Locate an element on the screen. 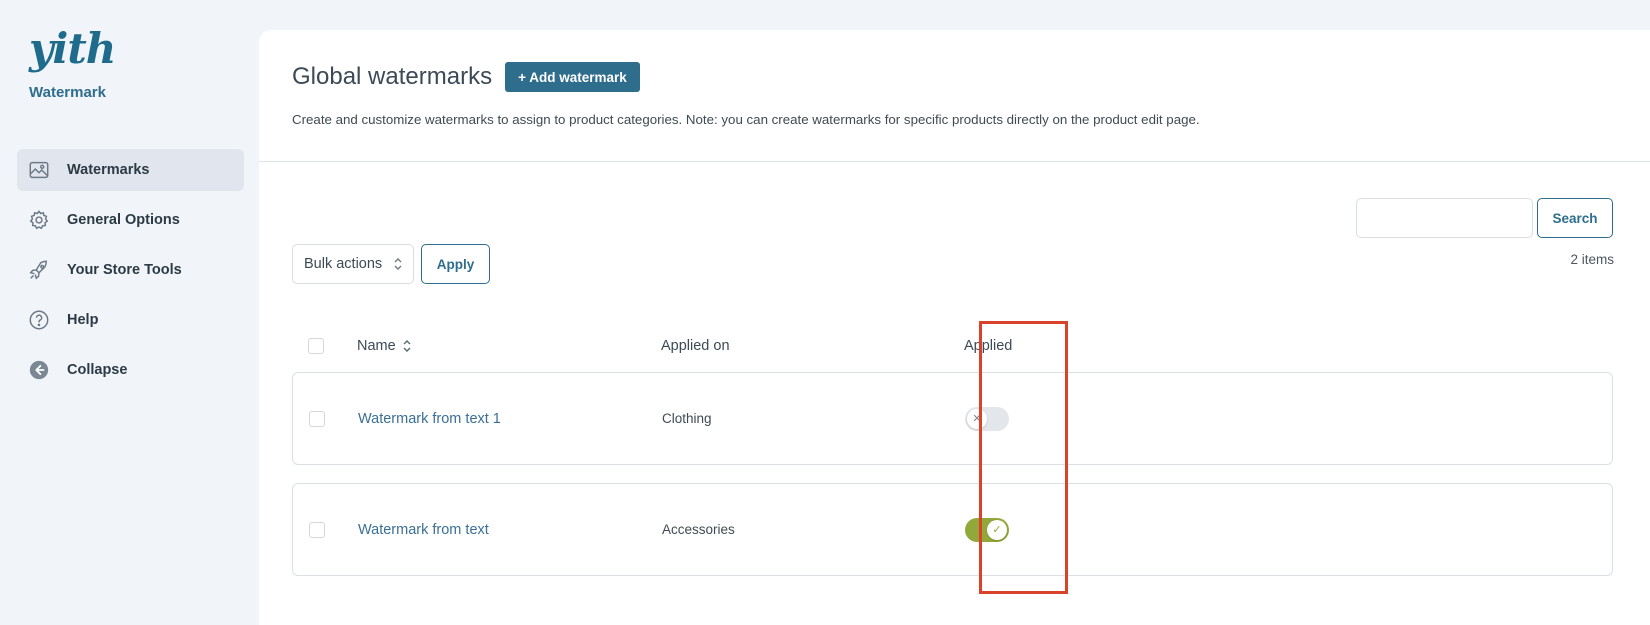  watermark-name-link: Watermark from text 1 is located at coordinates (429, 419).